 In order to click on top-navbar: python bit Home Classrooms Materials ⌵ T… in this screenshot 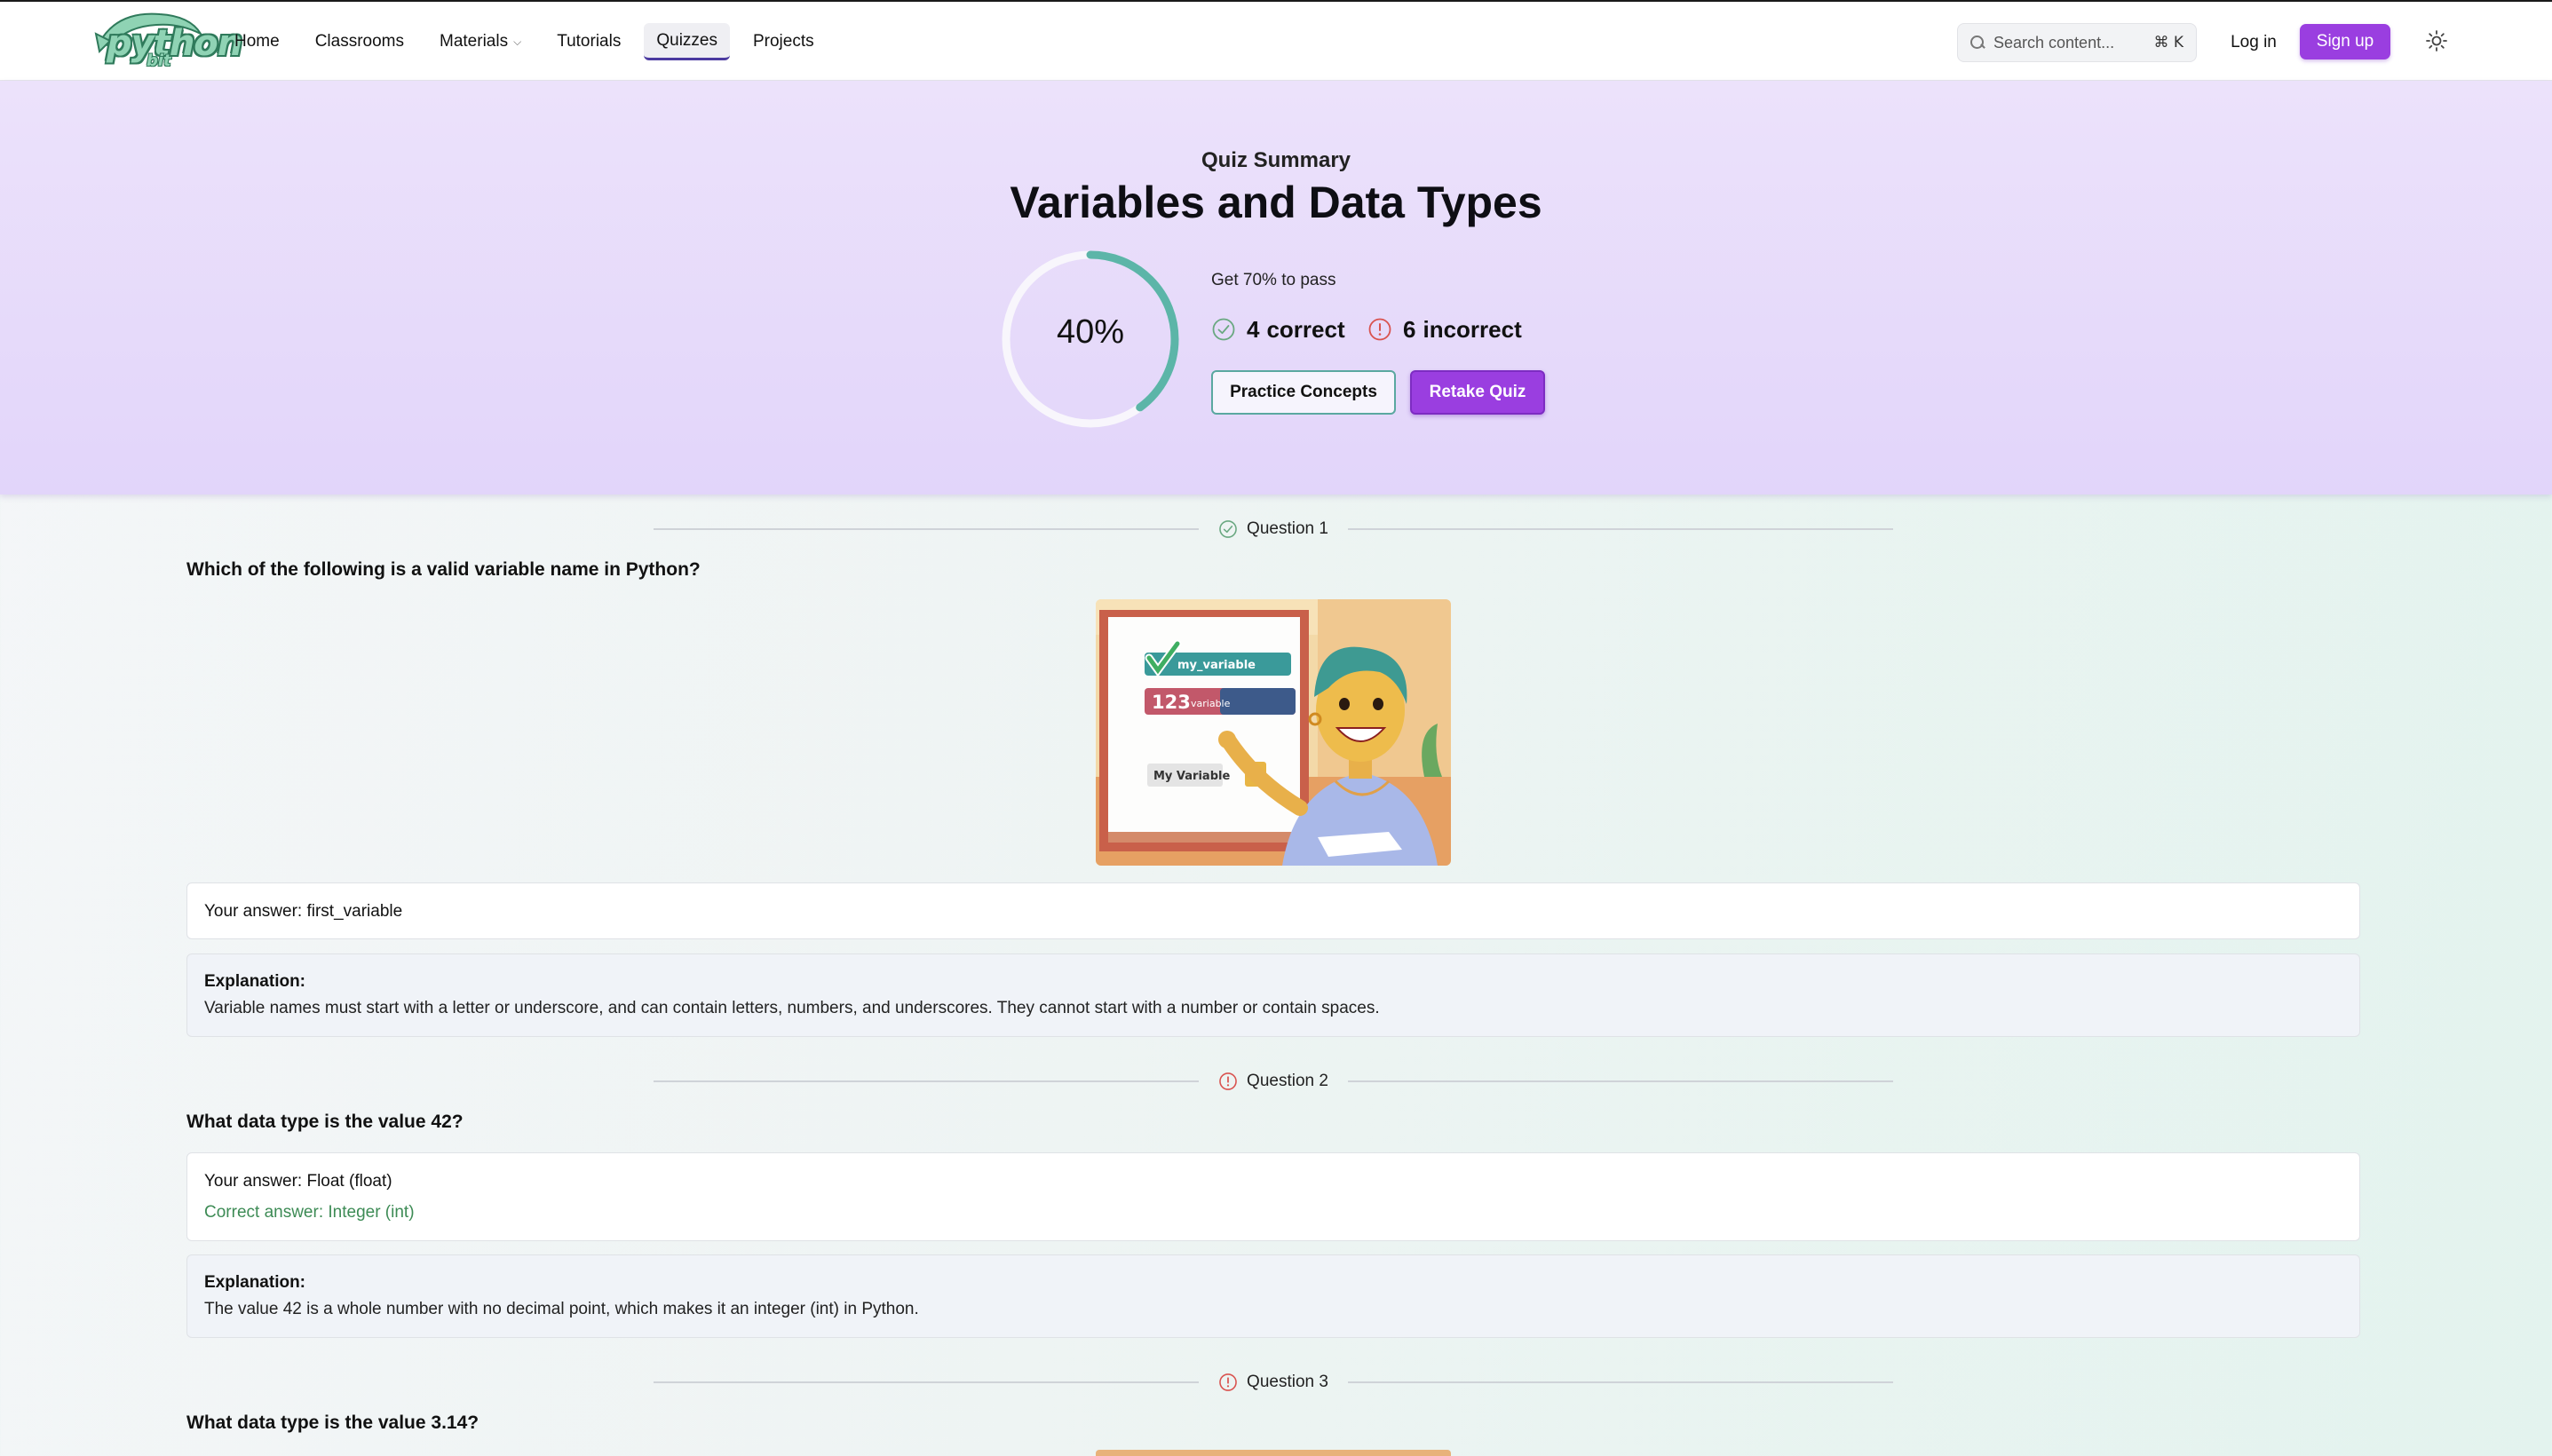, I will do `click(1276, 40)`.